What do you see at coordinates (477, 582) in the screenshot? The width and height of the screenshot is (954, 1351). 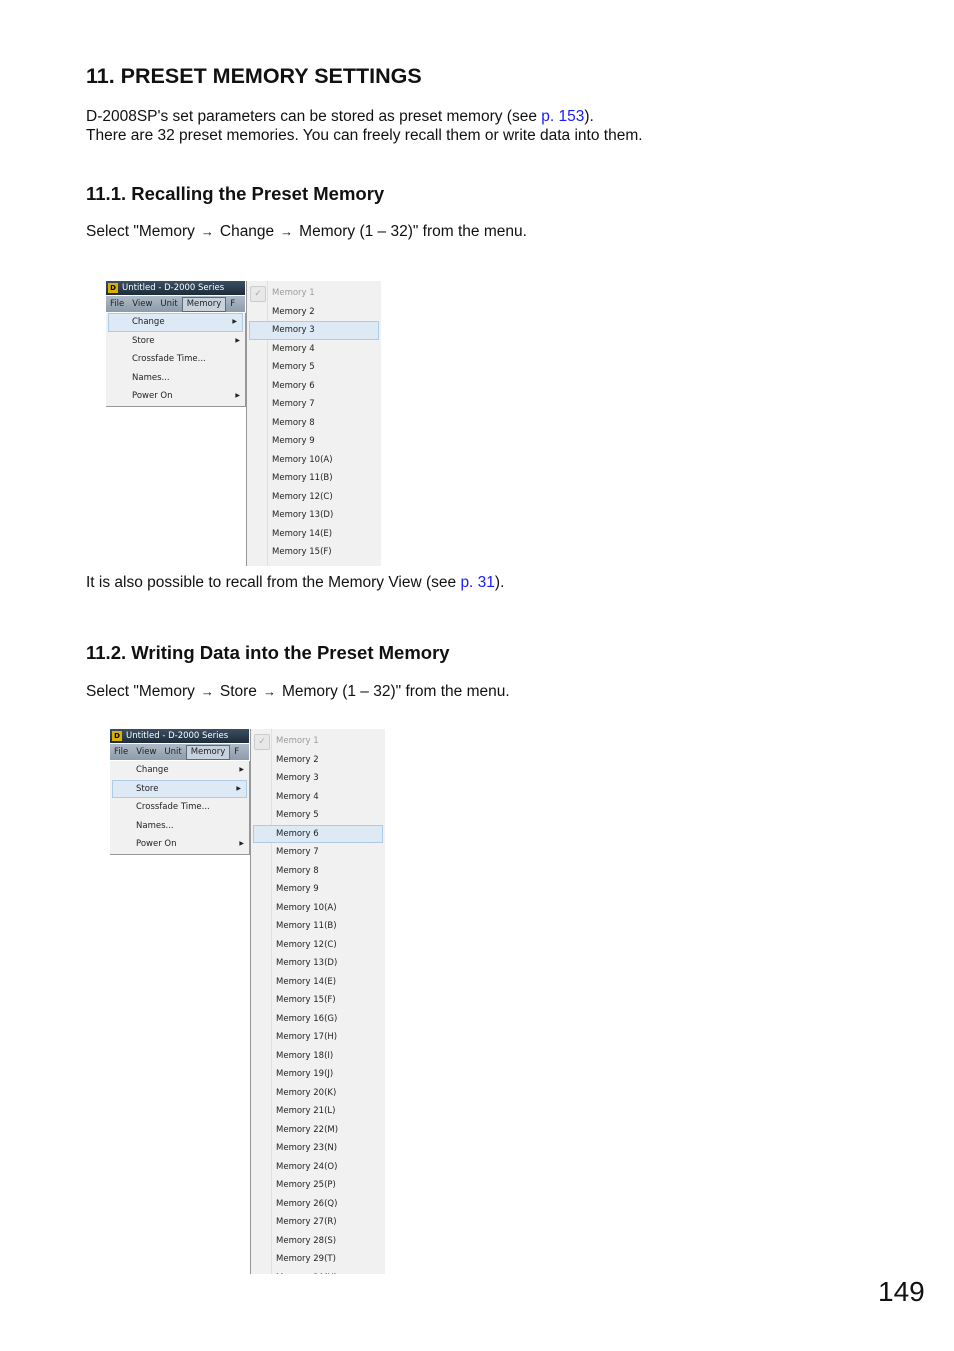 I see `page-link-31: p. 31` at bounding box center [477, 582].